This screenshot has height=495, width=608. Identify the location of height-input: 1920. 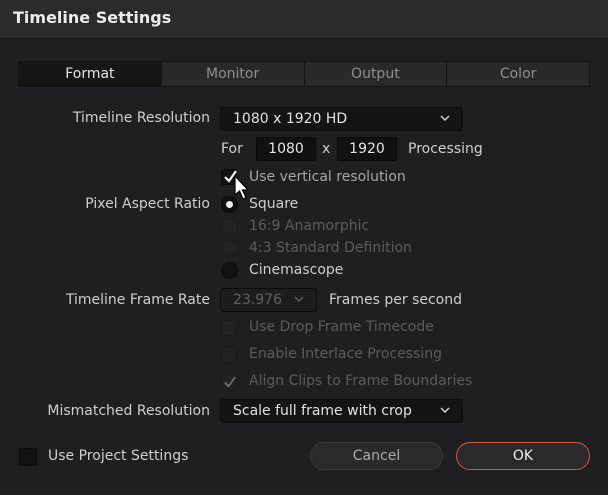
(367, 149).